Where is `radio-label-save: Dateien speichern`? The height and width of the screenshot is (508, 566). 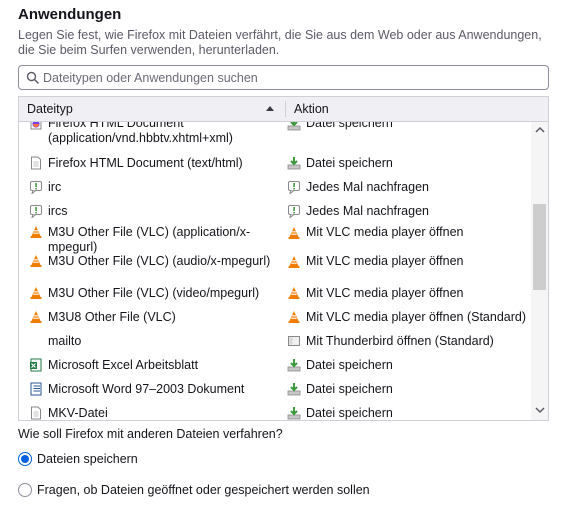 radio-label-save: Dateien speichern is located at coordinates (87, 459).